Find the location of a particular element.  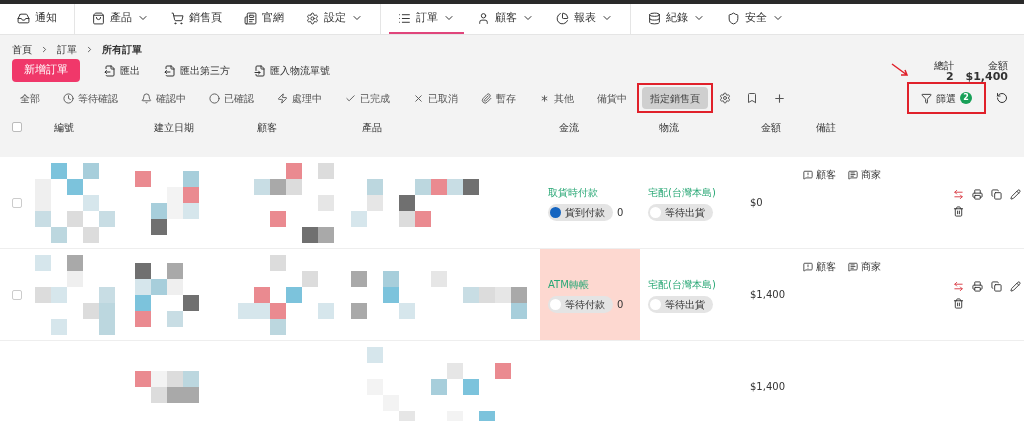

status-tab: 已確認 is located at coordinates (231, 98).